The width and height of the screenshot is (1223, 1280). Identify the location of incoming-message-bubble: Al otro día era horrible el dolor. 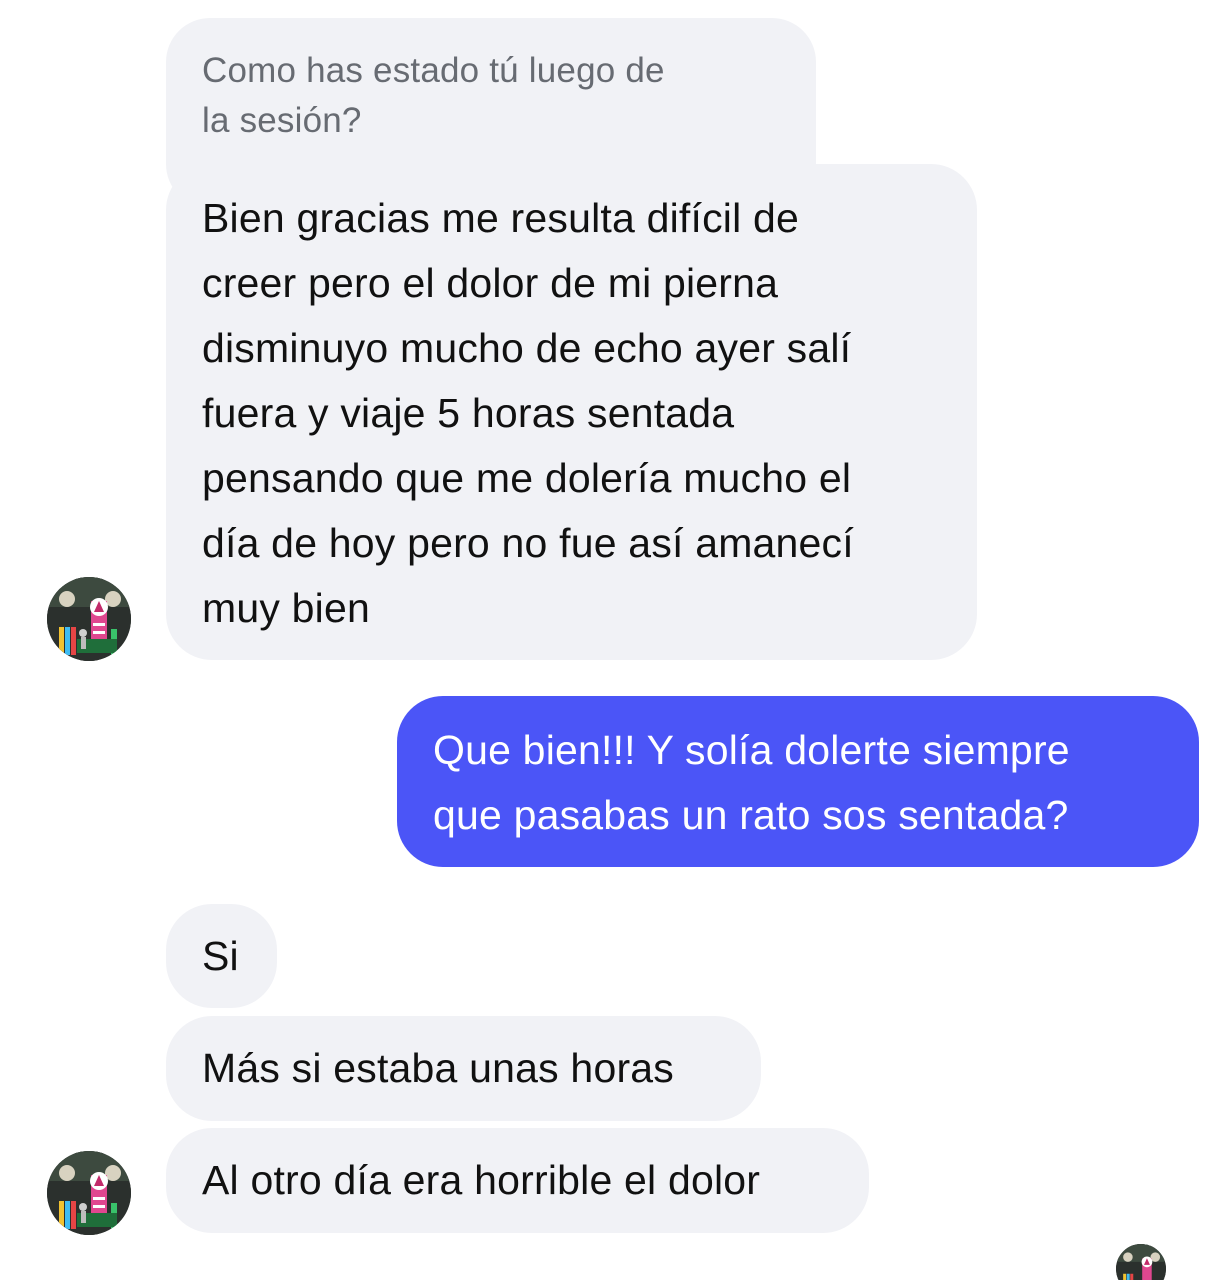
(517, 1180).